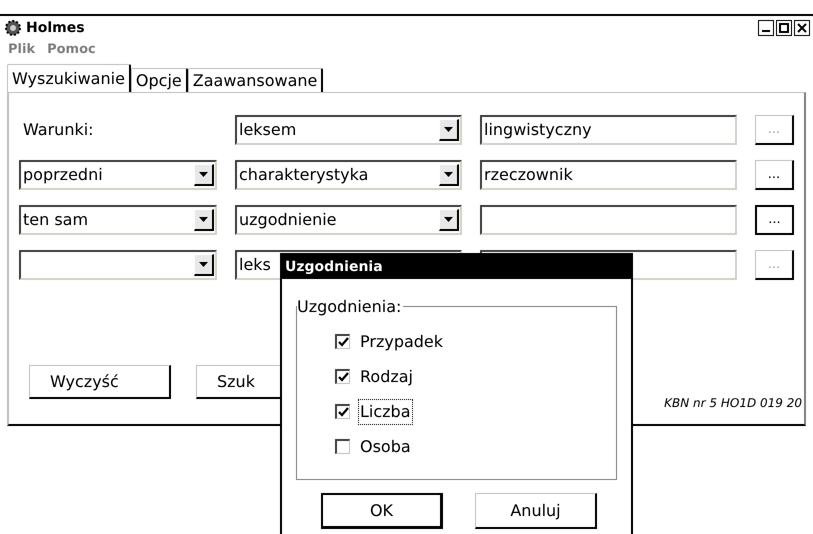 This screenshot has width=813, height=534. I want to click on checkbox-label: Liczba, so click(385, 411).